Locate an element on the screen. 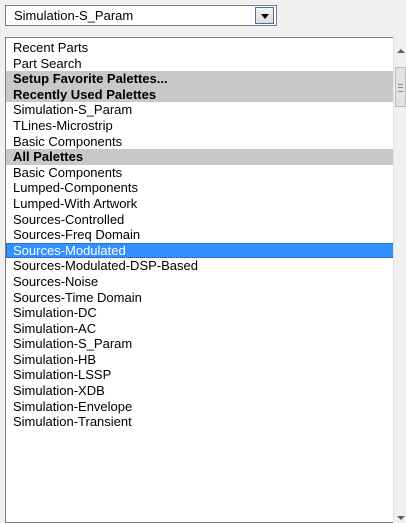 This screenshot has width=406, height=523. list-item: Simulation-HB is located at coordinates (200, 360).